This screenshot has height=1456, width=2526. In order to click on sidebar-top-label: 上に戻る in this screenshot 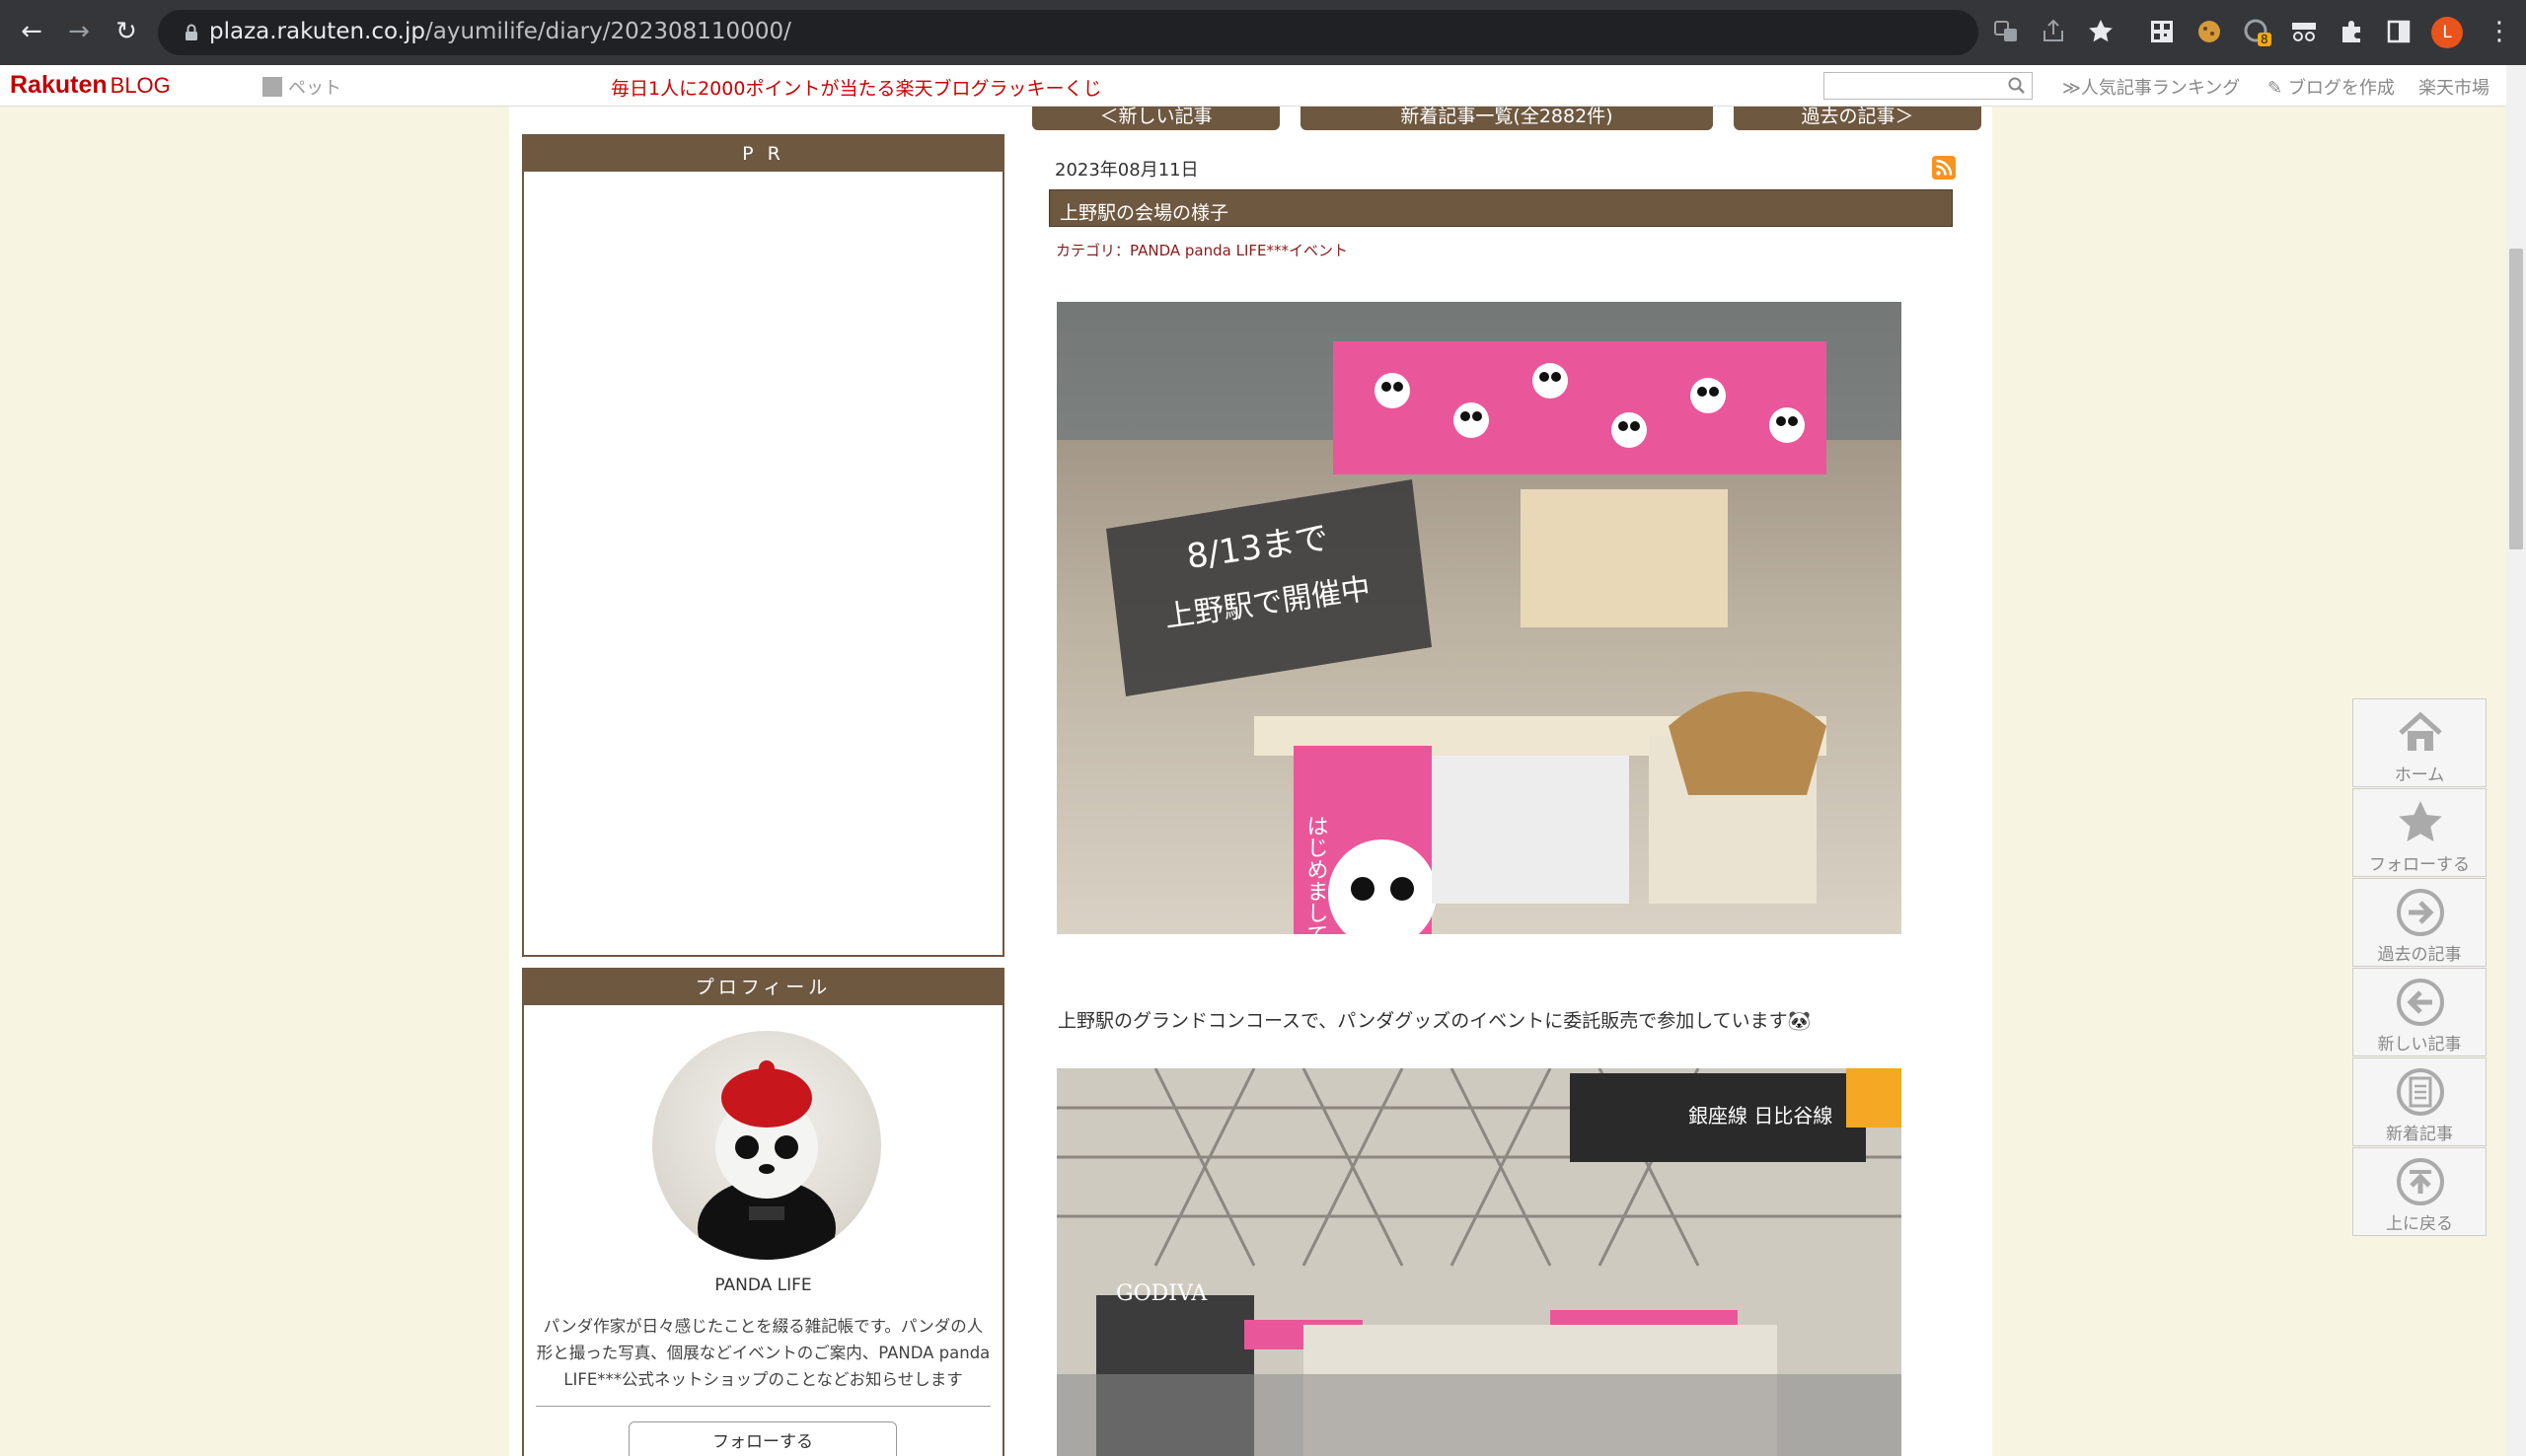, I will do `click(2419, 1224)`.